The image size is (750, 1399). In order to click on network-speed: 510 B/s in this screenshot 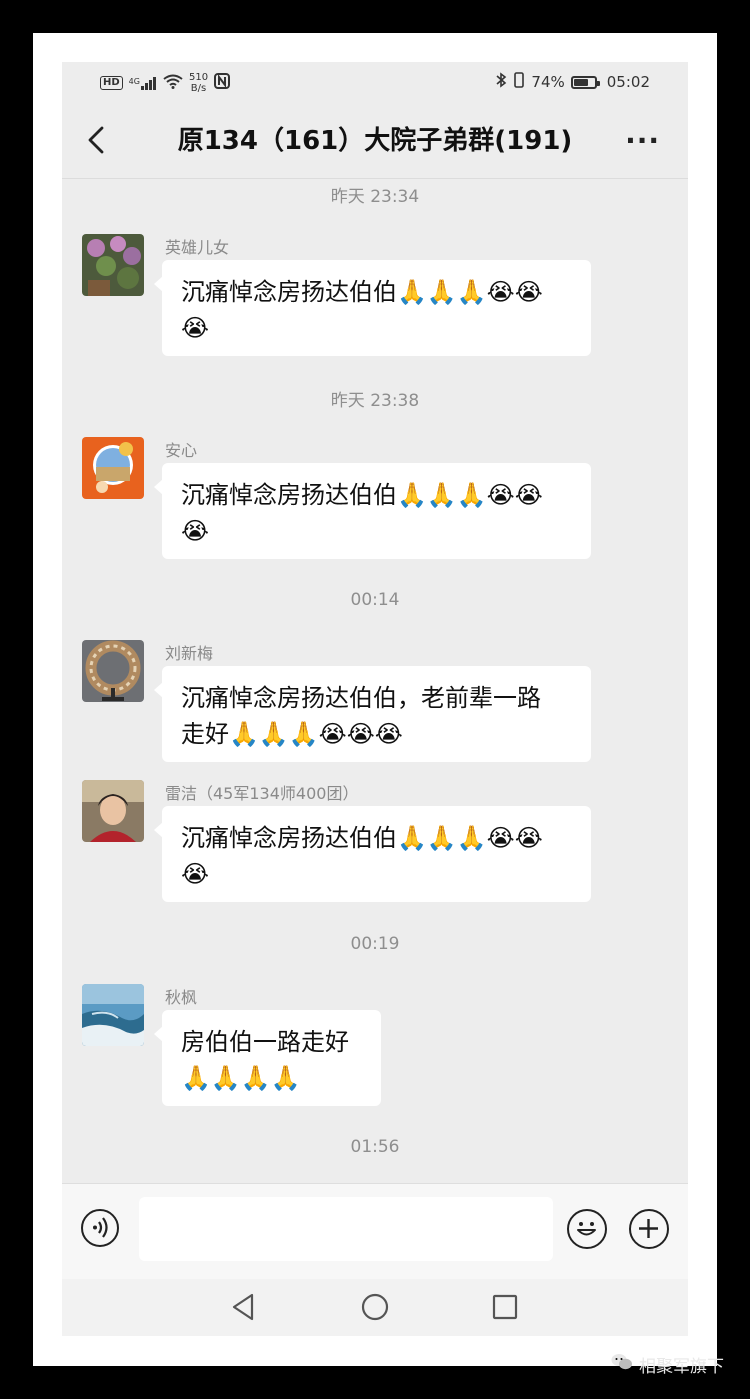, I will do `click(198, 83)`.